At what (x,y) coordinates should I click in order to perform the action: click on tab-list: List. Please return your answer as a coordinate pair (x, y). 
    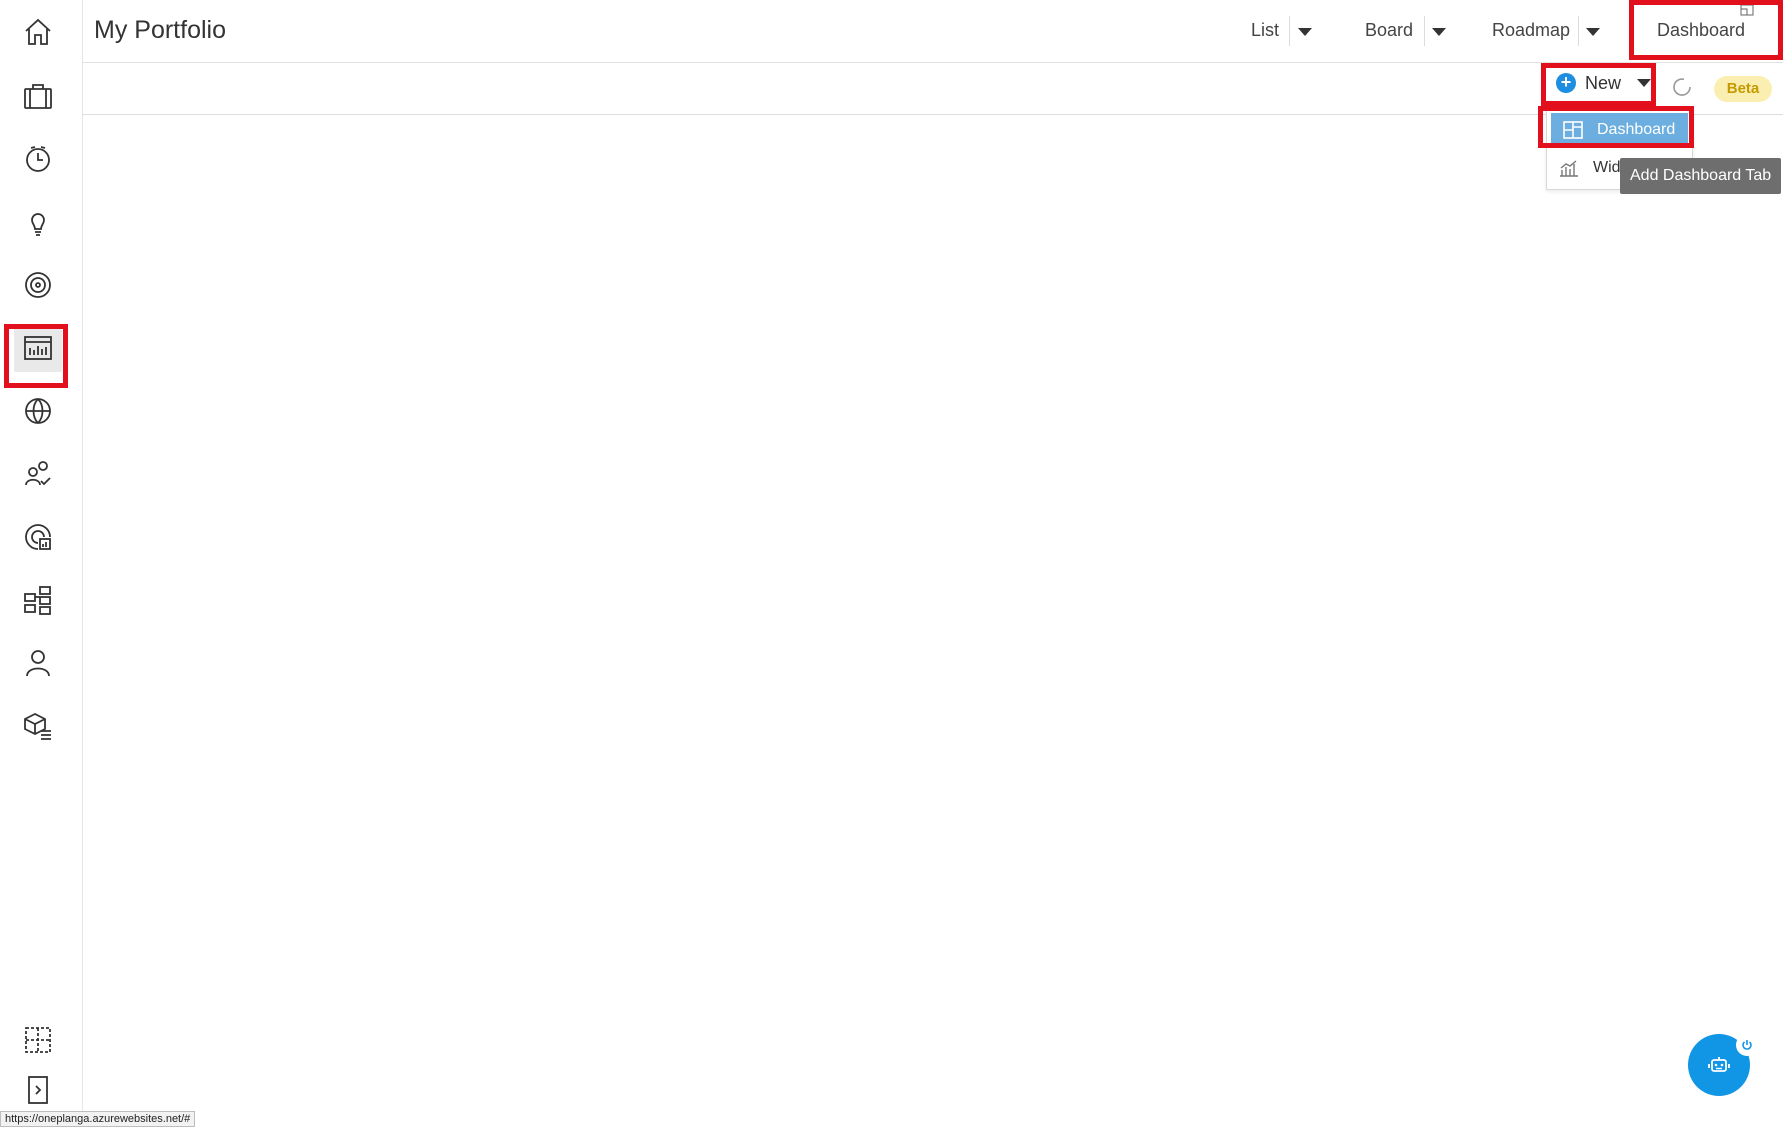
    Looking at the image, I should click on (1265, 30).